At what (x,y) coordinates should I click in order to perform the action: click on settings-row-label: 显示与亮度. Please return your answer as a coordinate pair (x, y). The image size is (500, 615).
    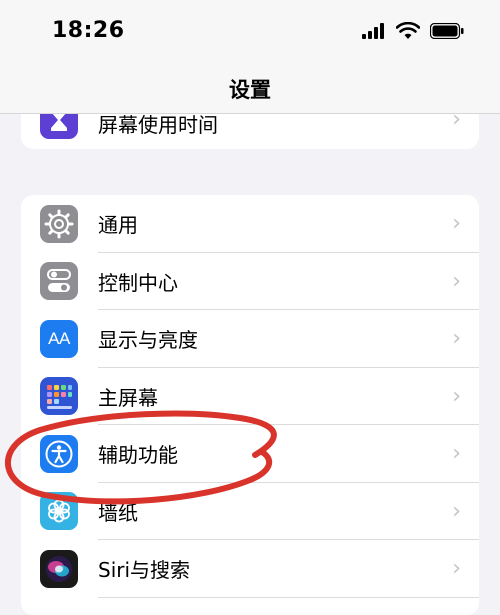
    Looking at the image, I should click on (148, 340).